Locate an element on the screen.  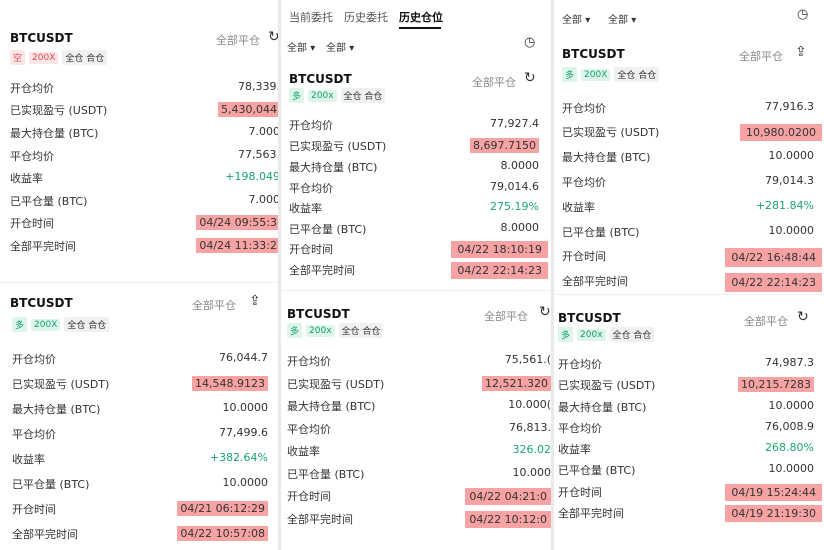
value-roi: +281.84% is located at coordinates (784, 205).